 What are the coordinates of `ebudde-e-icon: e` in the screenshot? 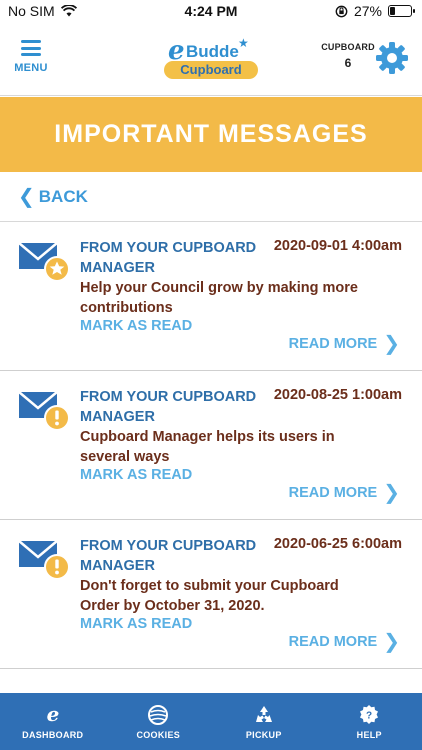 It's located at (52, 715).